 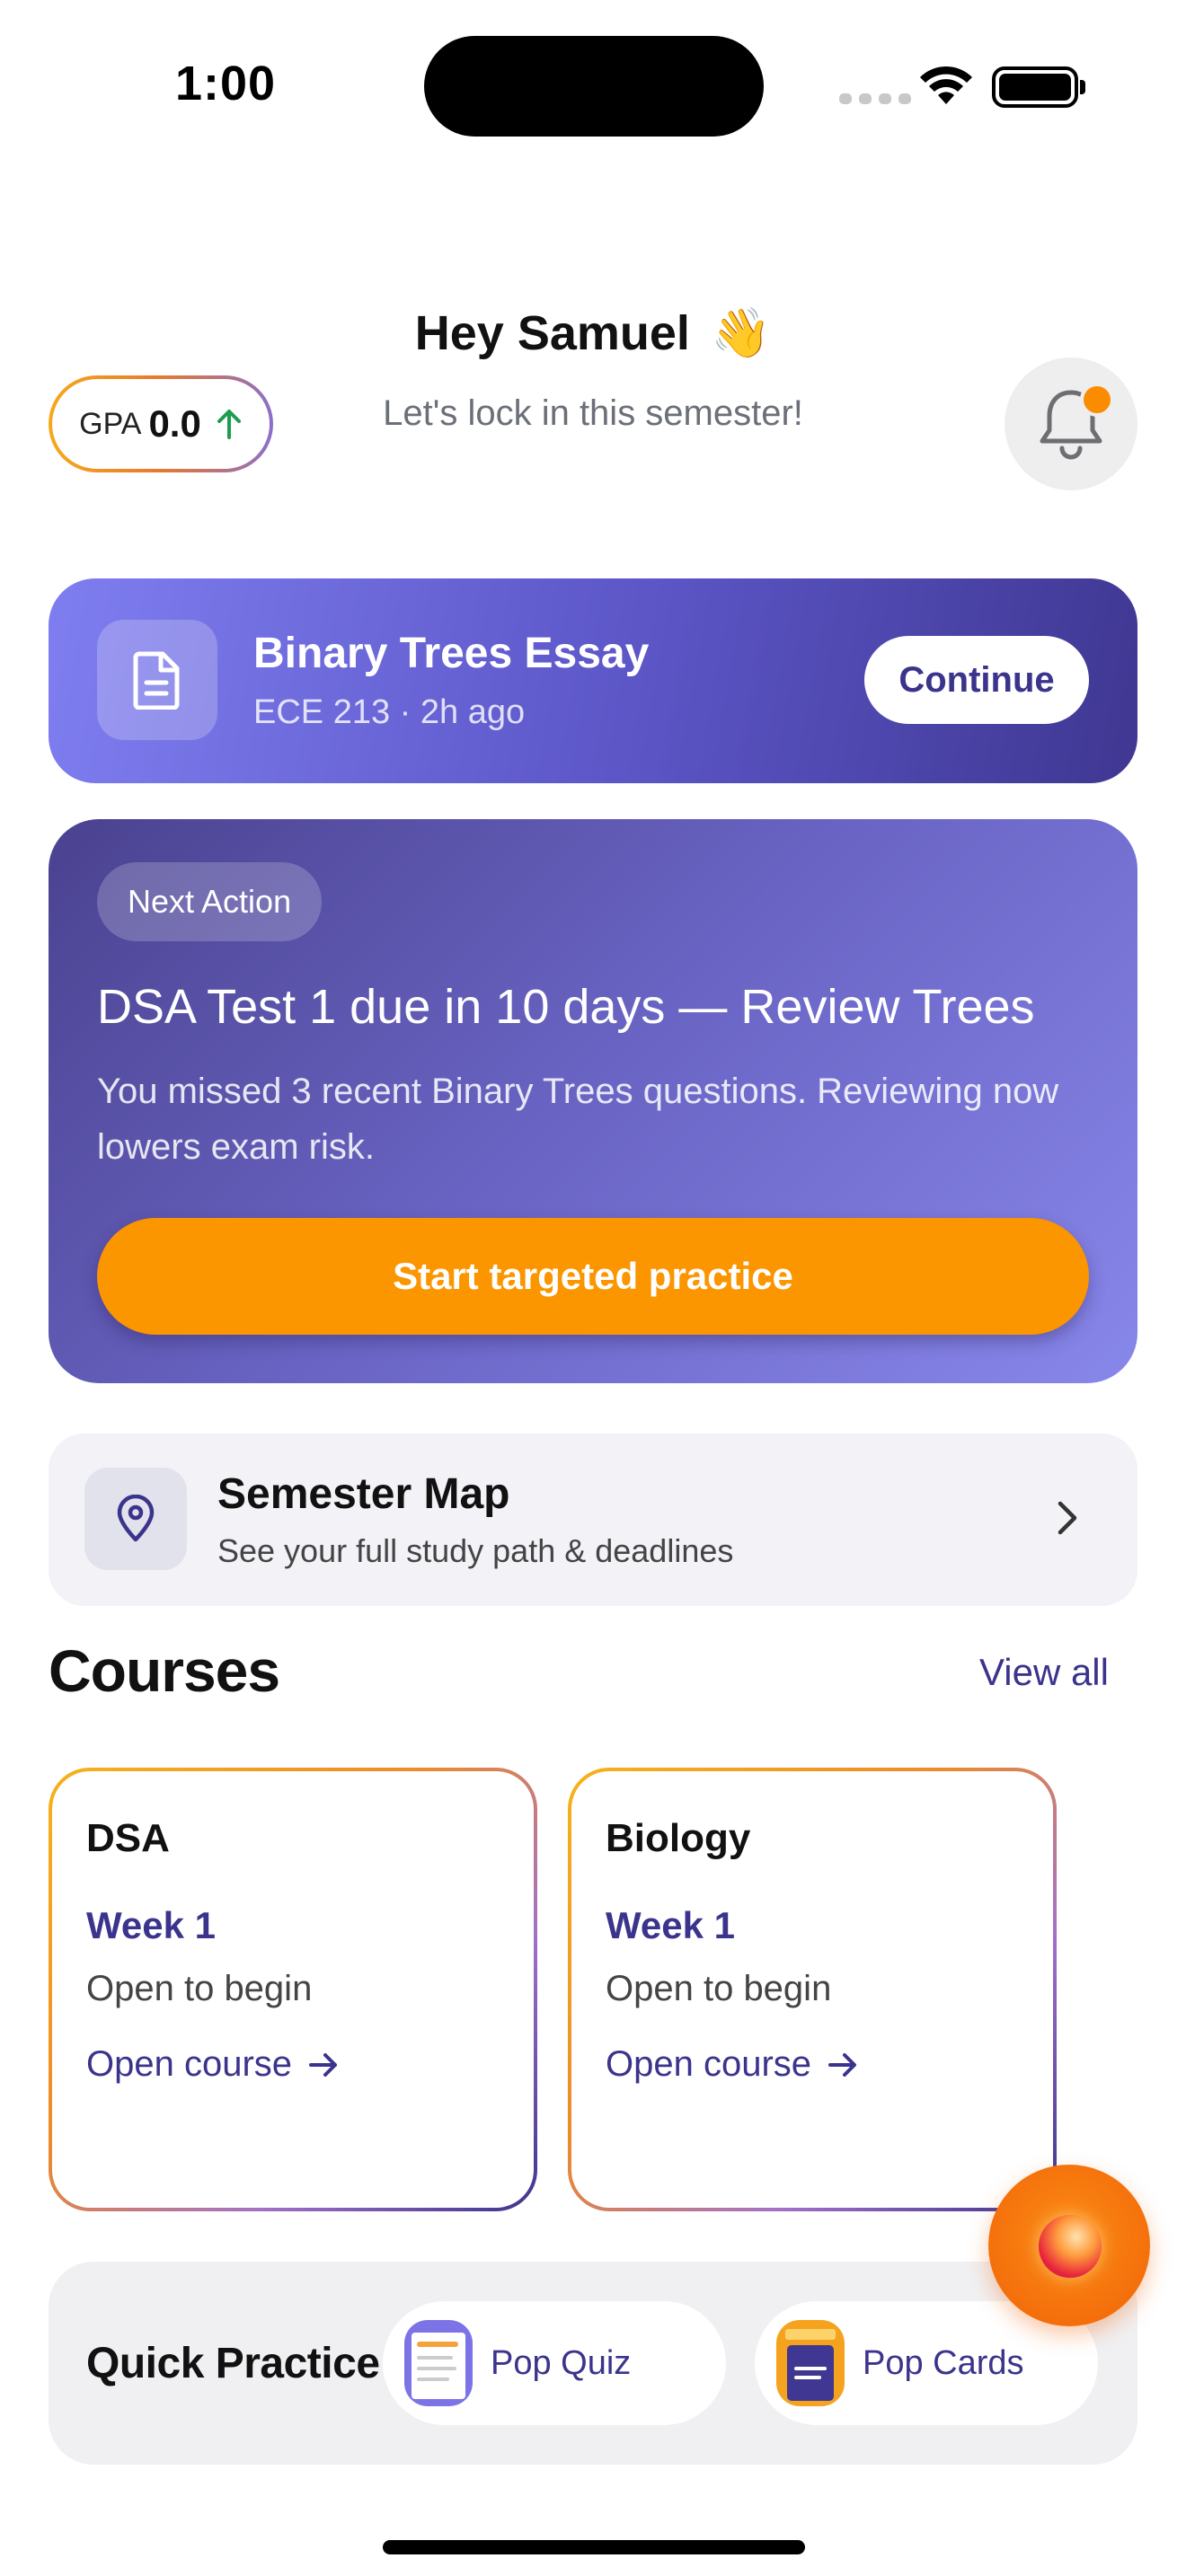 What do you see at coordinates (678, 1838) in the screenshot?
I see `course-name: Biology` at bounding box center [678, 1838].